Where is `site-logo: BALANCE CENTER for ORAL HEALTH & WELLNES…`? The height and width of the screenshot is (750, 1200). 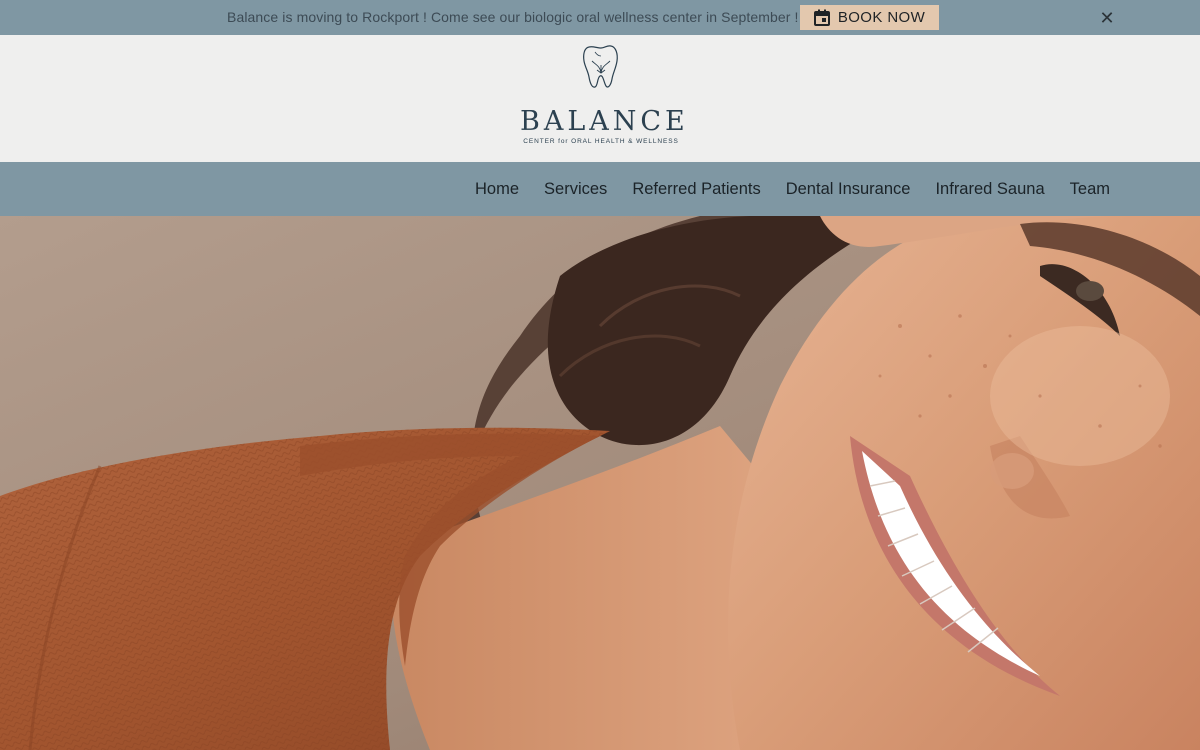
site-logo: BALANCE CENTER for ORAL HEALTH & WELLNES… is located at coordinates (604, 95).